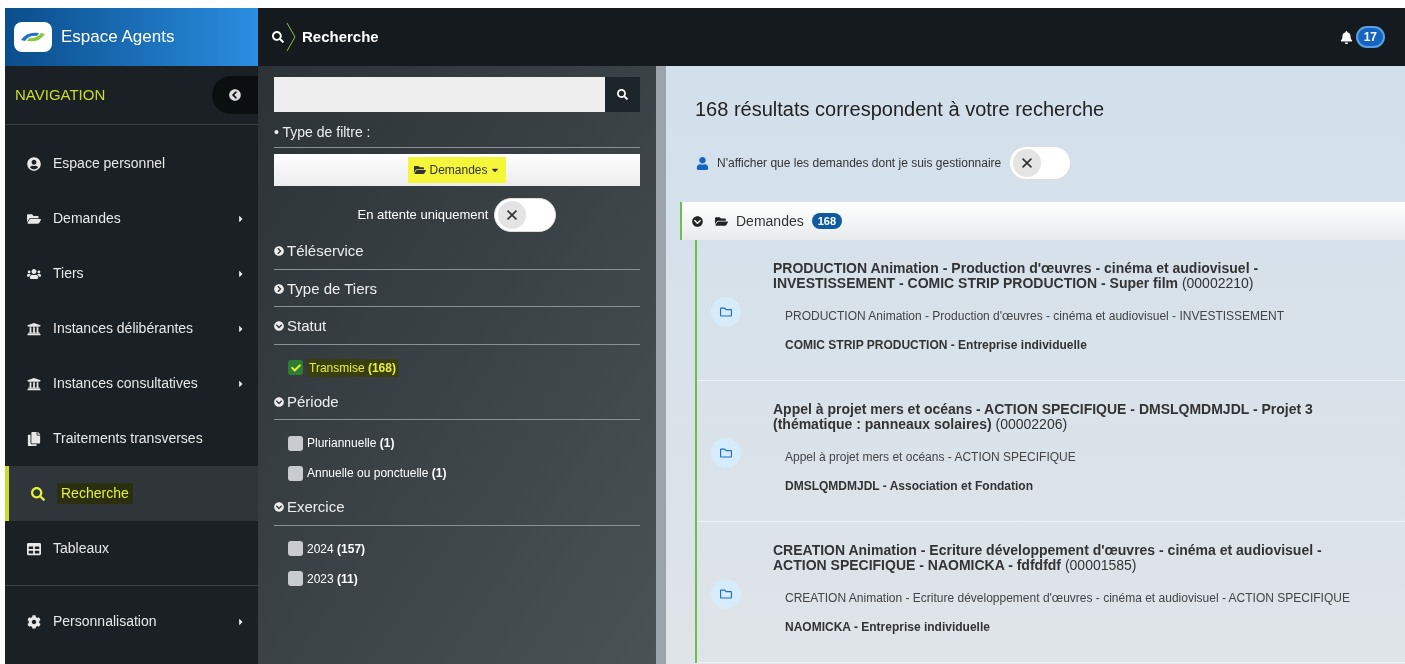  What do you see at coordinates (352, 367) in the screenshot?
I see `option-label: Transmise (168)` at bounding box center [352, 367].